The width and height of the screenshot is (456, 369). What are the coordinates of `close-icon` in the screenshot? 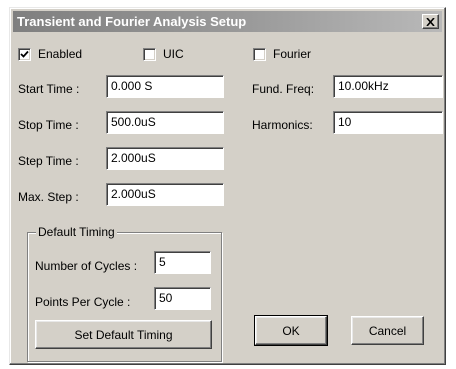 It's located at (430, 21).